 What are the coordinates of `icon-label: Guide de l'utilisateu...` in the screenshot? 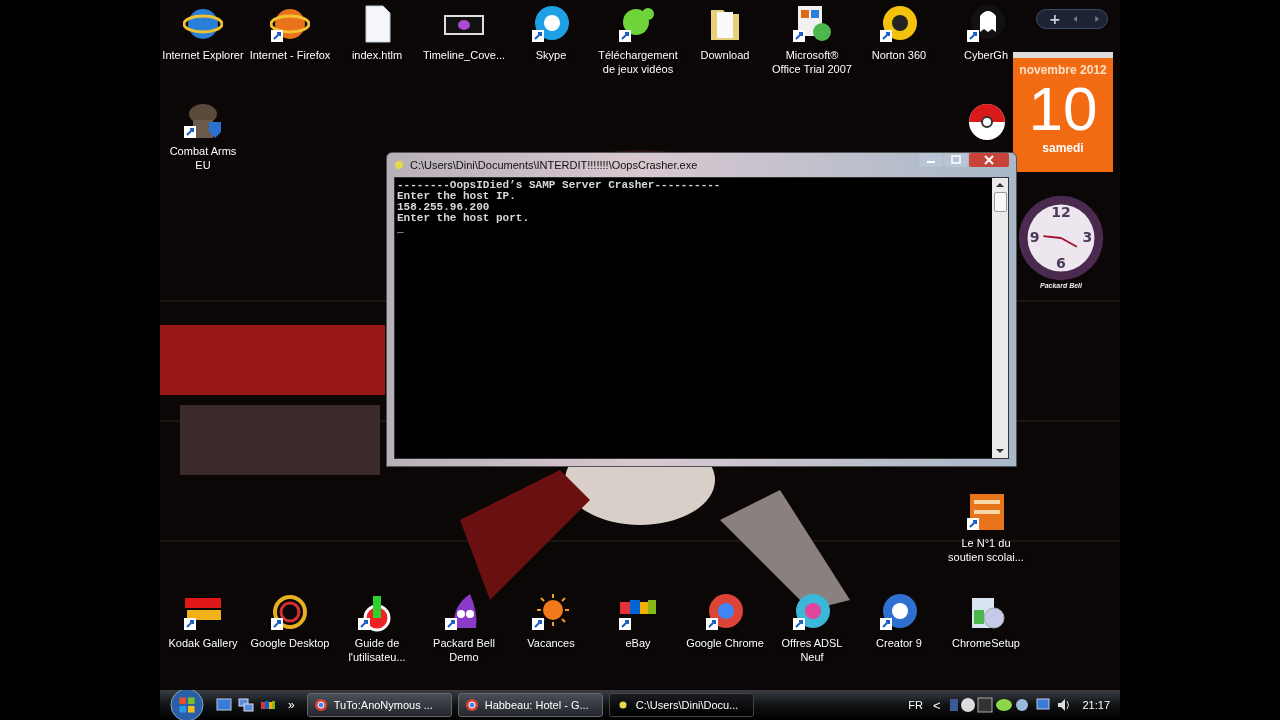 It's located at (377, 650).